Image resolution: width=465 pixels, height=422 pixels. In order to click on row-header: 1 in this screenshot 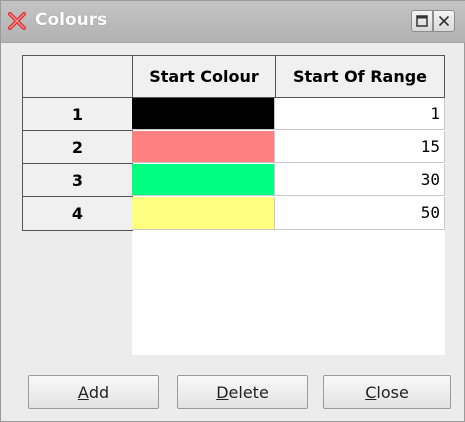, I will do `click(77, 114)`.